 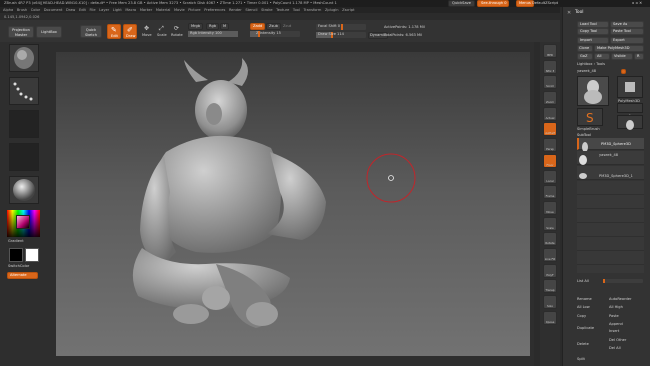 I want to click on del-other-button: Del Other, so click(x=617, y=340).